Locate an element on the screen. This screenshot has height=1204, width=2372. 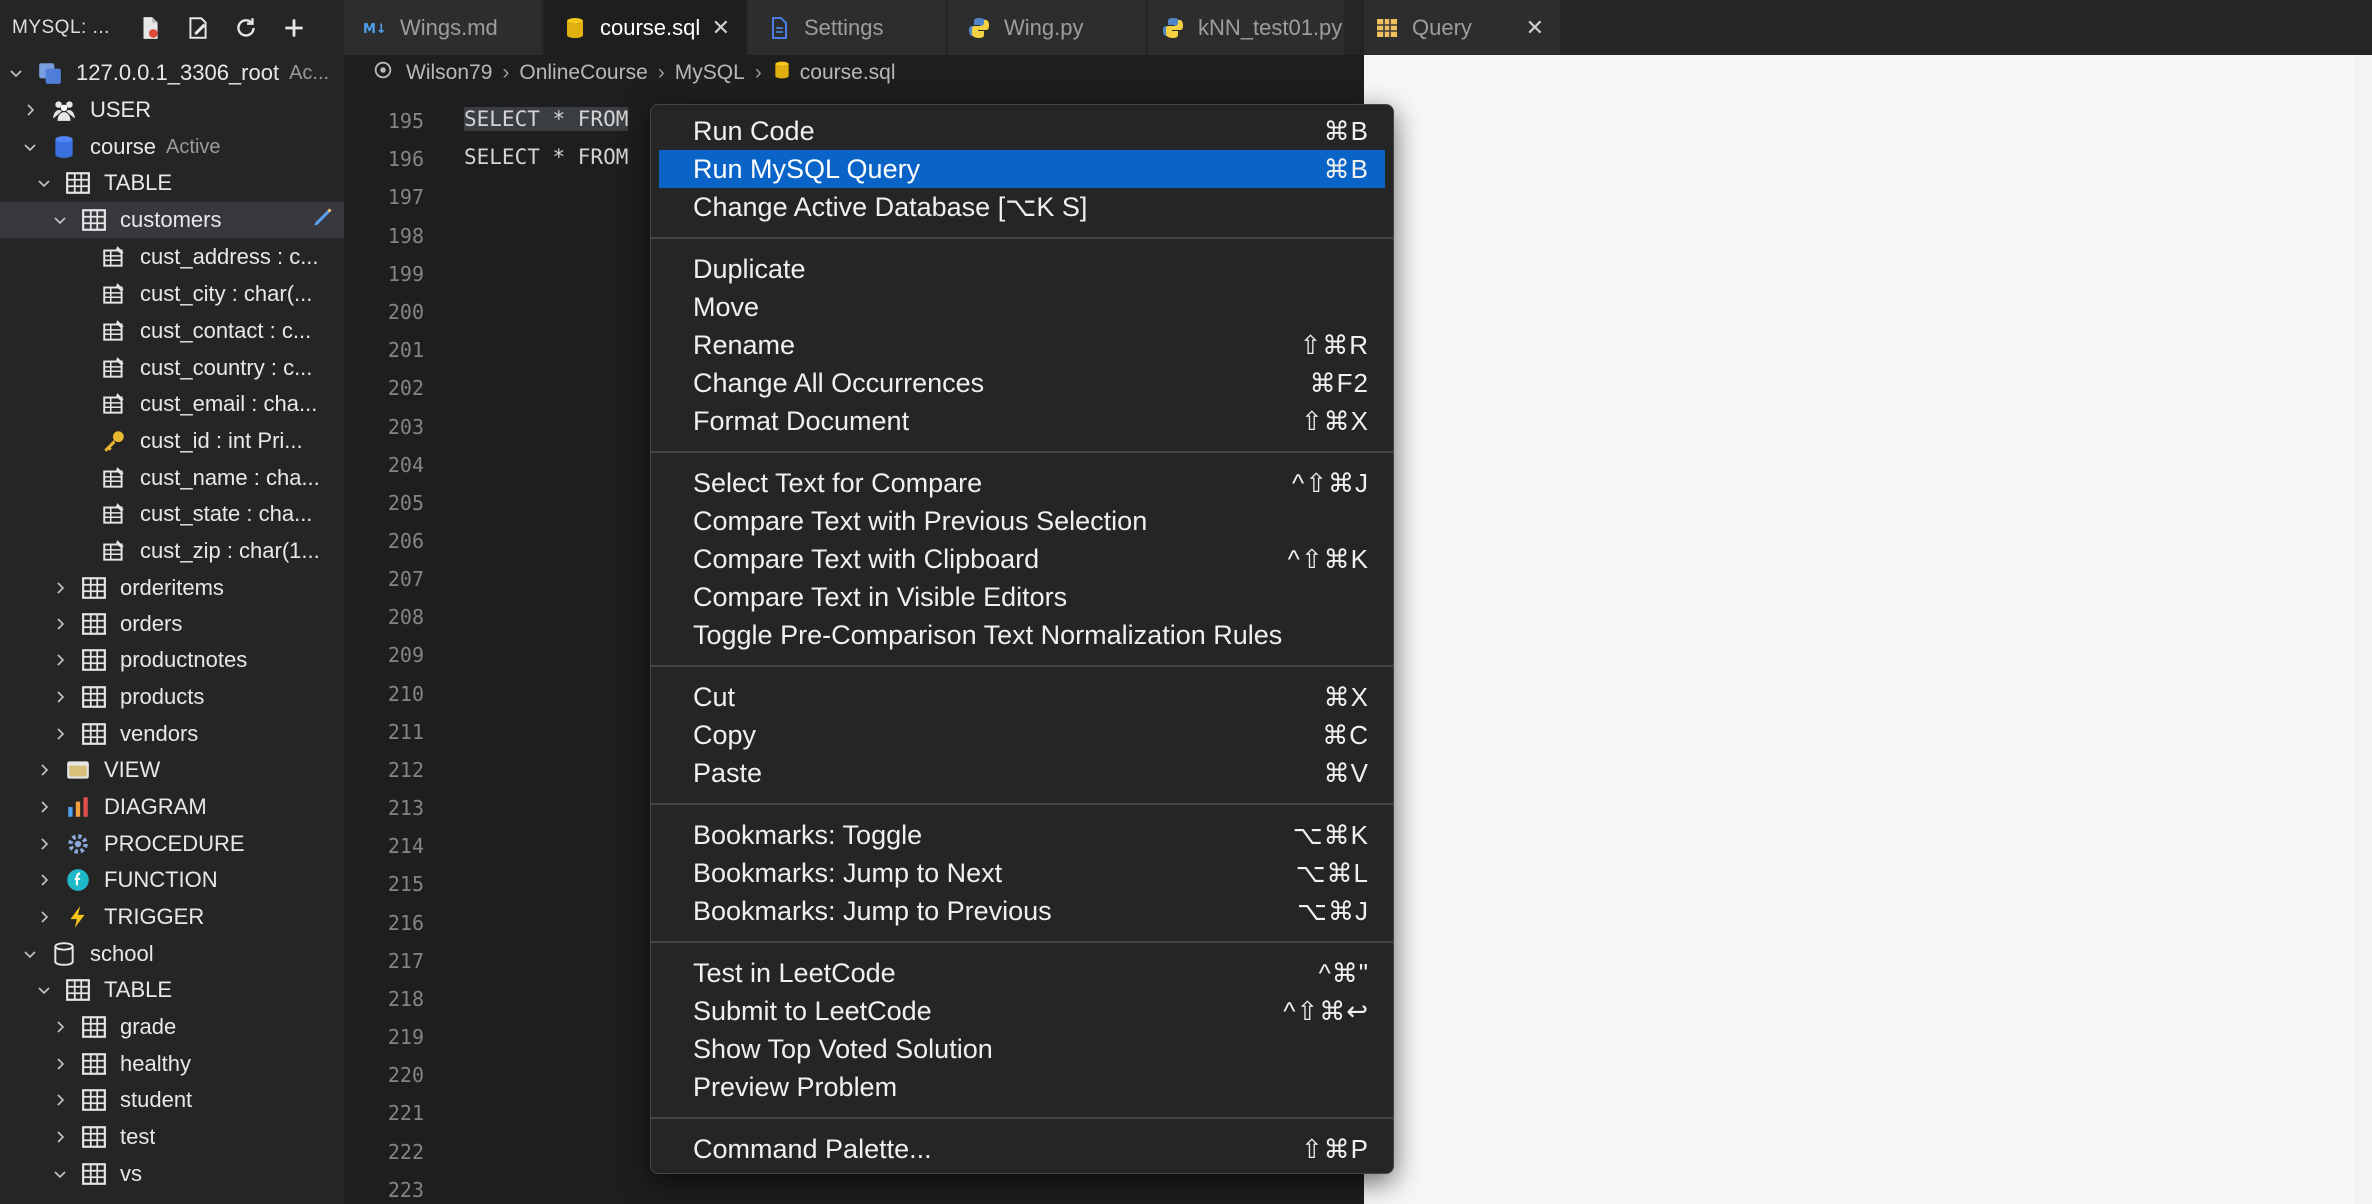
line-number: 221 is located at coordinates (405, 1113).